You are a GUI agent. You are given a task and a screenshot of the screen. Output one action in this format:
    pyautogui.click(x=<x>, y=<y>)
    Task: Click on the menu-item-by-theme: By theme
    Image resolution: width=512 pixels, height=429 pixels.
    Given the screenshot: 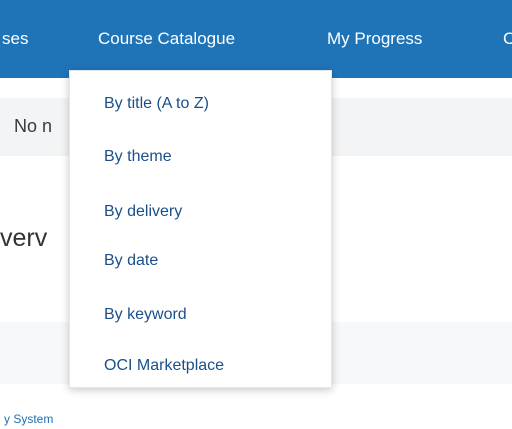 What is the action you would take?
    pyautogui.click(x=138, y=157)
    